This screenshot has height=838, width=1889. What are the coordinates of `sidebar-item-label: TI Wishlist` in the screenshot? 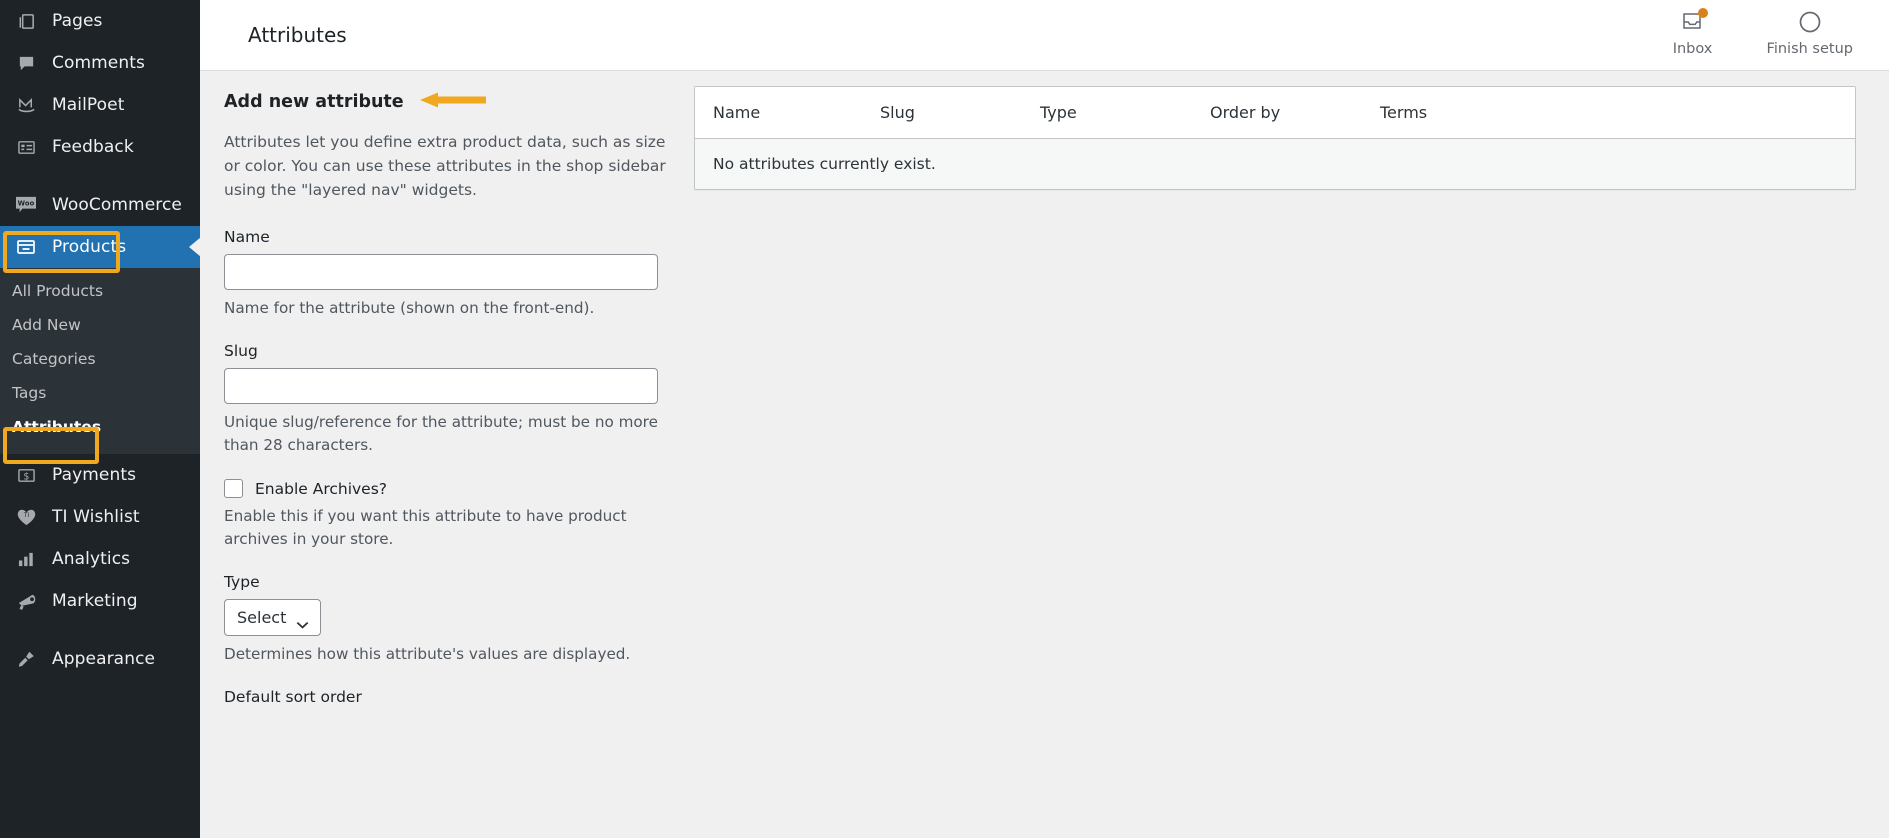 It's located at (96, 517).